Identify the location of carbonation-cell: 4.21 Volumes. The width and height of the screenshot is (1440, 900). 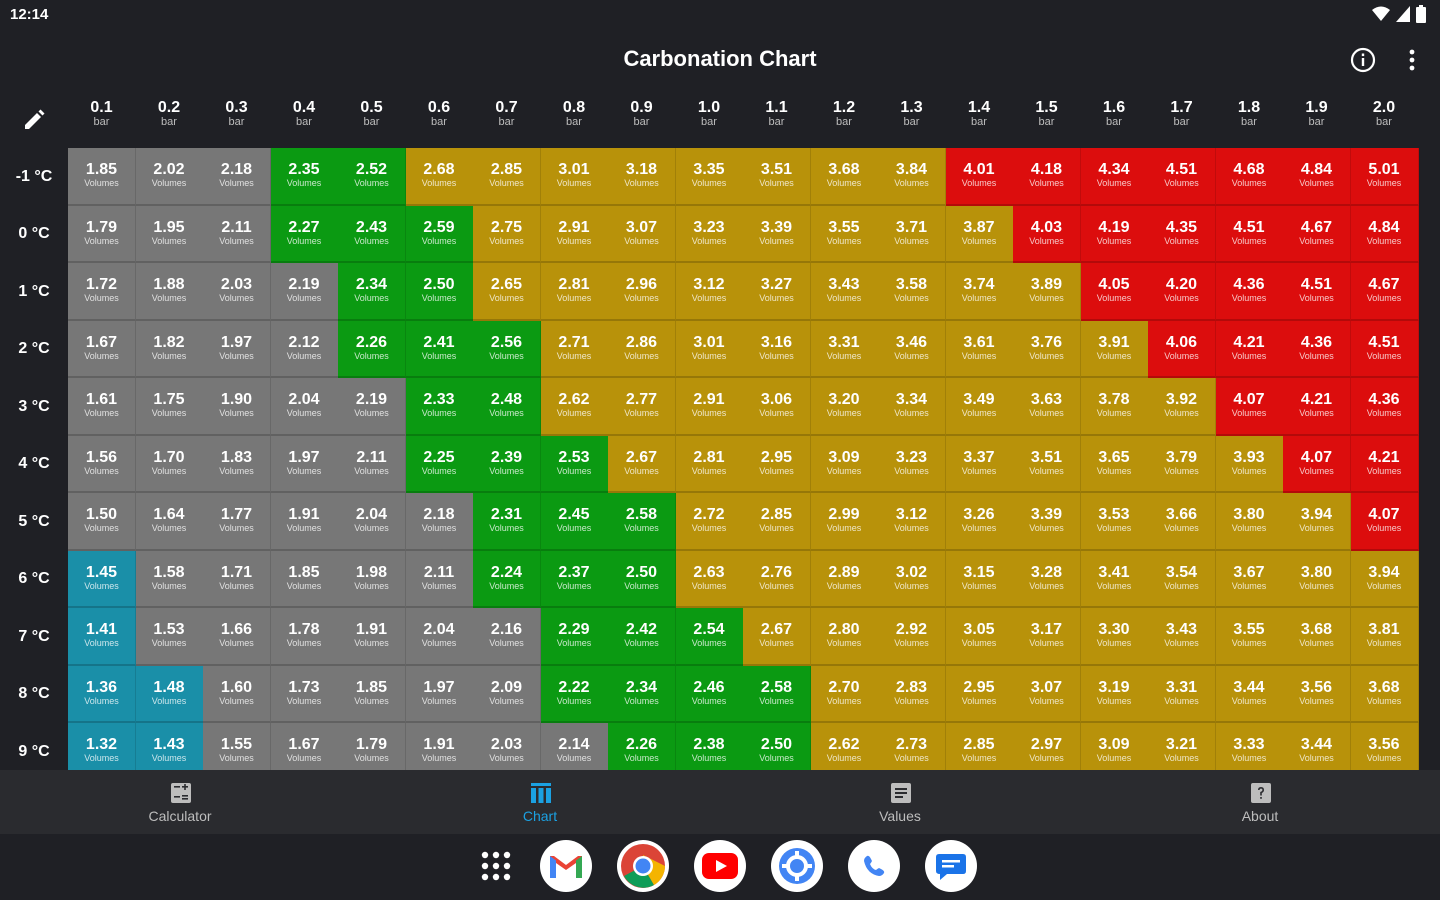
(1317, 407).